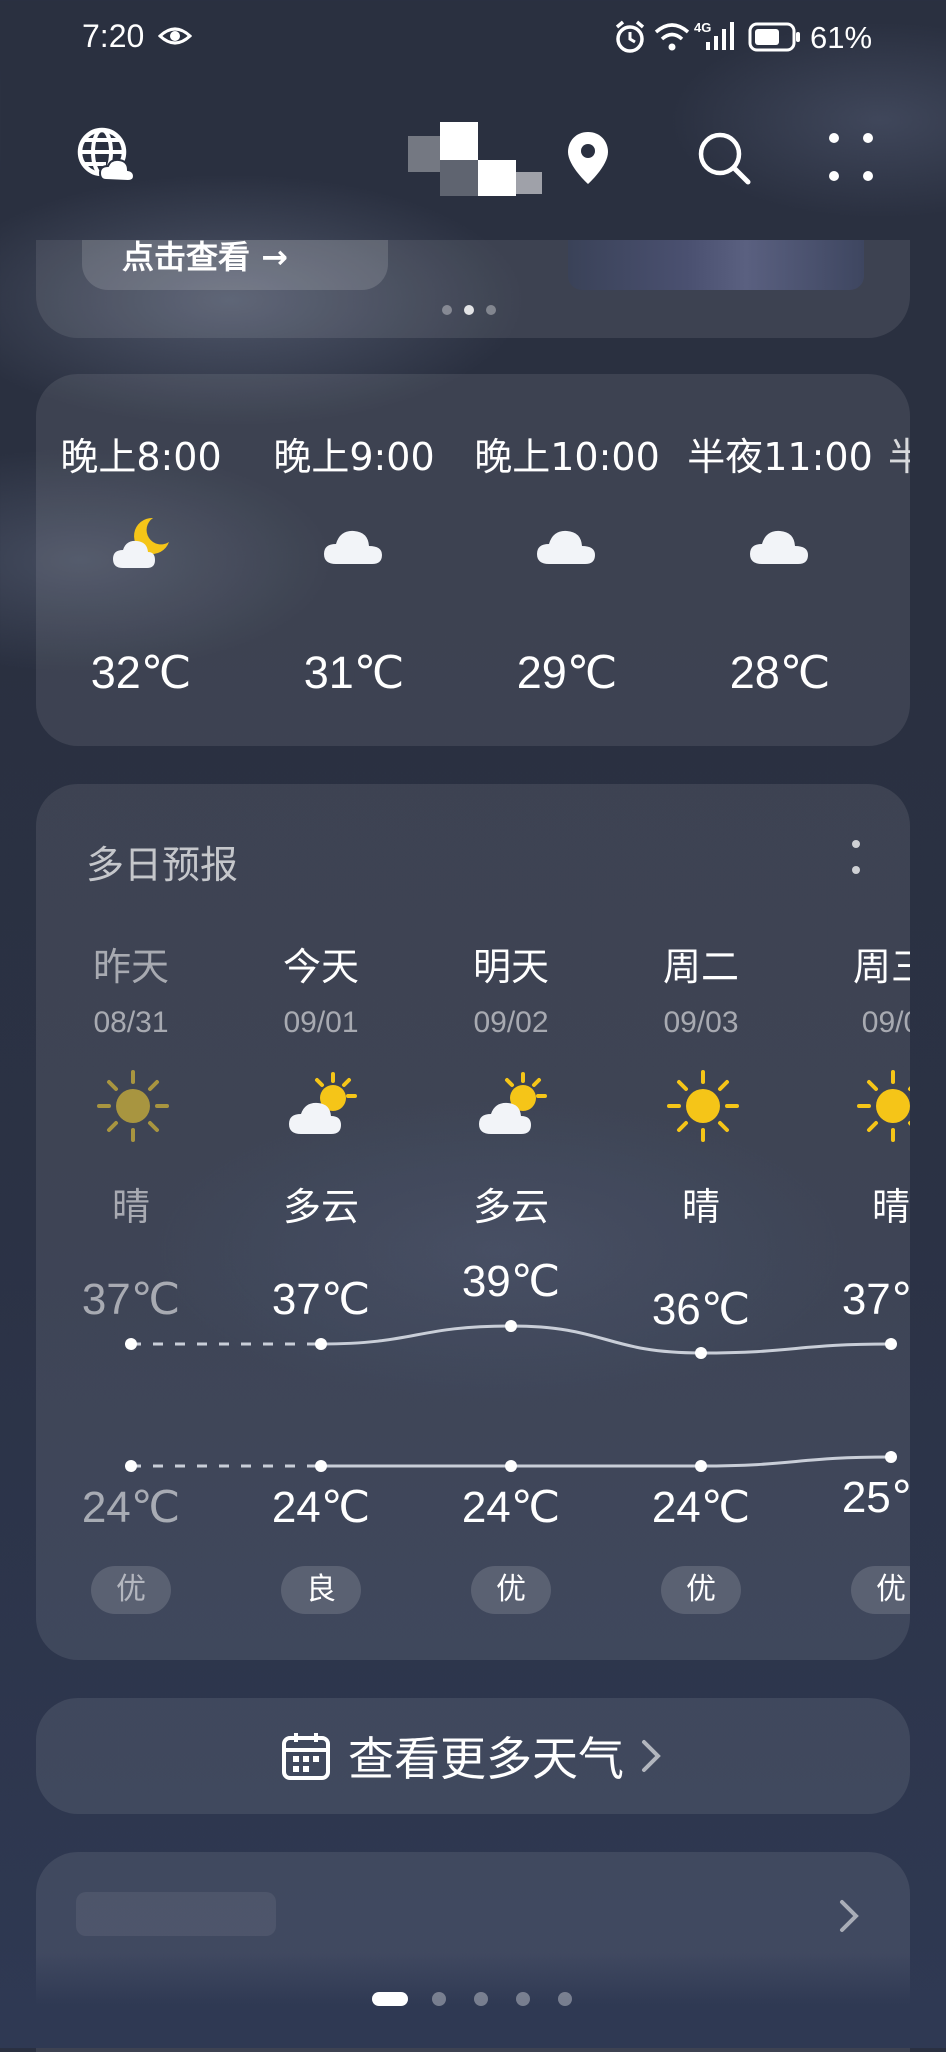 This screenshot has width=946, height=2052. I want to click on search-icon, so click(724, 158).